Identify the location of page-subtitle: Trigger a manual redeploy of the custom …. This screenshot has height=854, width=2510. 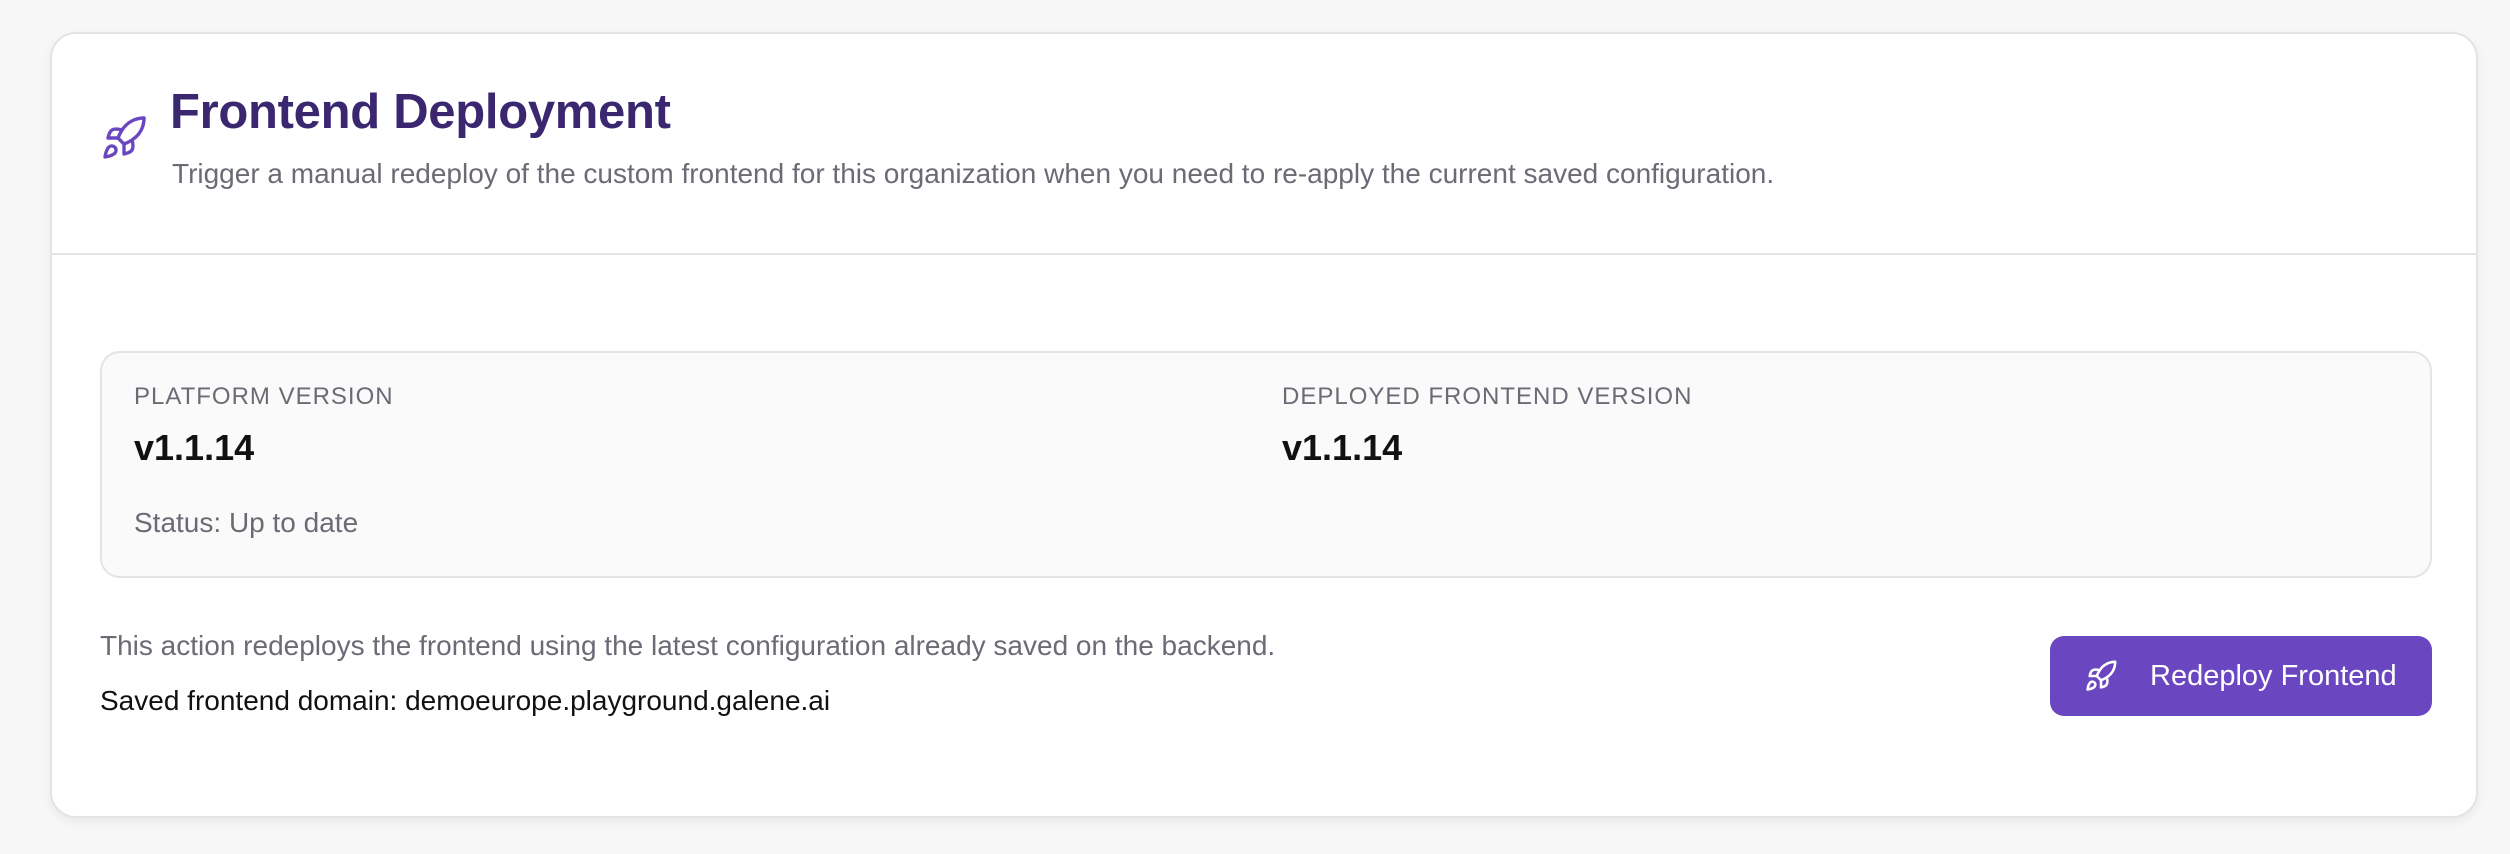
(973, 173).